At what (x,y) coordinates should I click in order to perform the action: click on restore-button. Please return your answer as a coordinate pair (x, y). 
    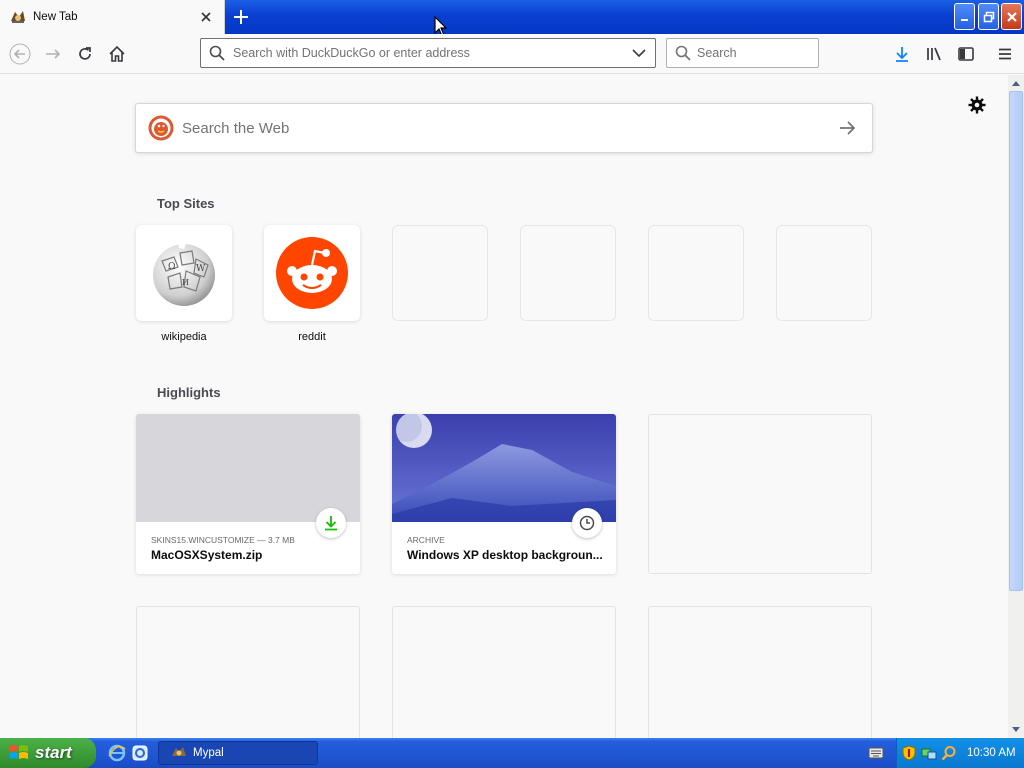
    Looking at the image, I should click on (988, 16).